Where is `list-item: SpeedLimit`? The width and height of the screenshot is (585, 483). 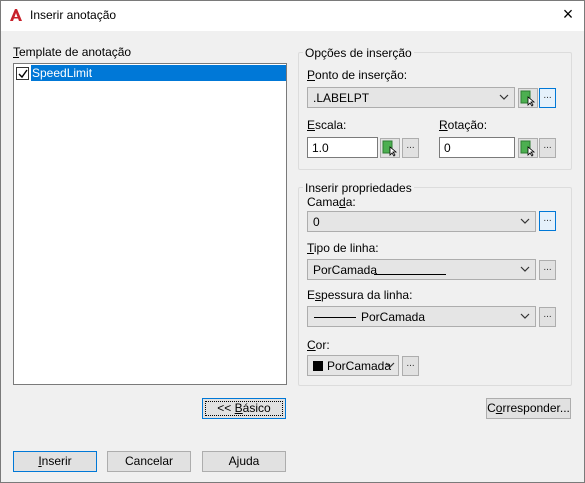 list-item: SpeedLimit is located at coordinates (150, 73).